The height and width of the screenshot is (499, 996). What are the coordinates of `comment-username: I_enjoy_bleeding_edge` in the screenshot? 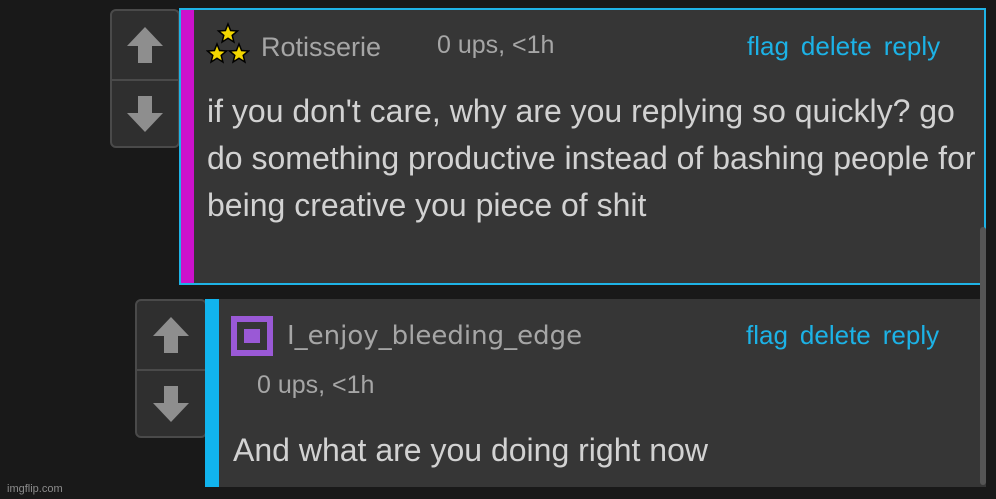 It's located at (434, 336).